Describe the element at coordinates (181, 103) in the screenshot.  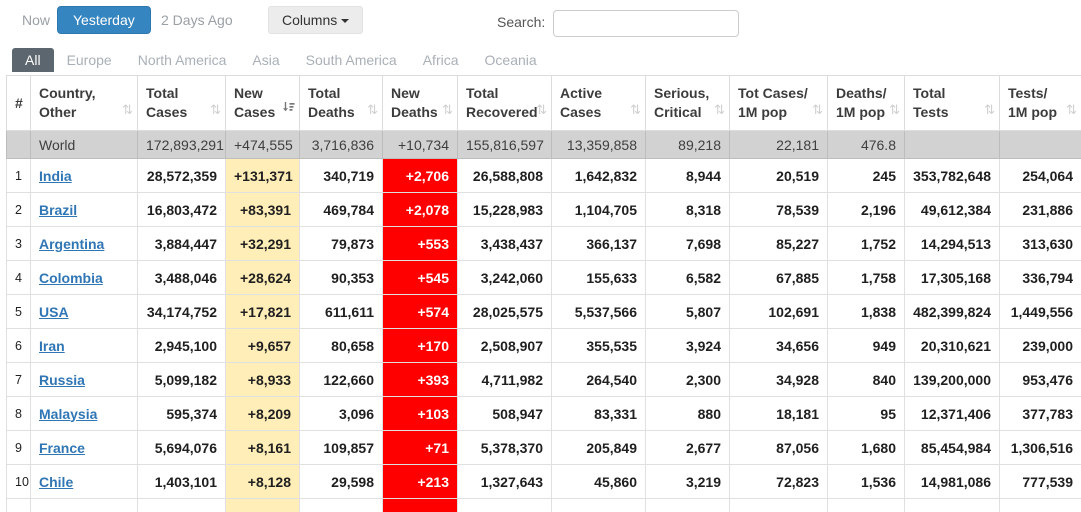
I see `column-header-total: Total Cases ⇅` at that location.